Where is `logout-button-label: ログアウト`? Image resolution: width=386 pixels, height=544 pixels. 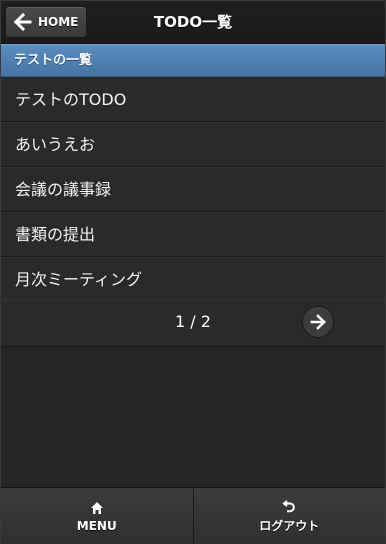
logout-button-label: ログアウト is located at coordinates (289, 526).